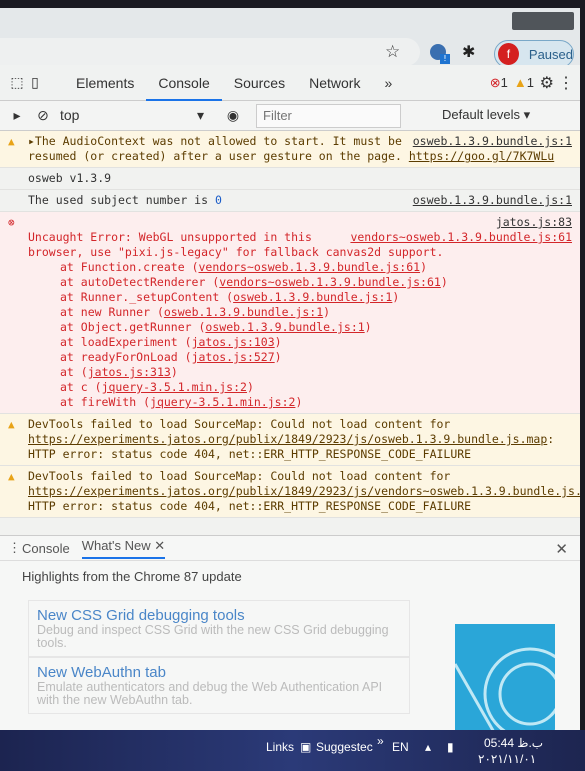 The height and width of the screenshot is (771, 585). What do you see at coordinates (159, 545) in the screenshot?
I see `close-icon: ✕` at bounding box center [159, 545].